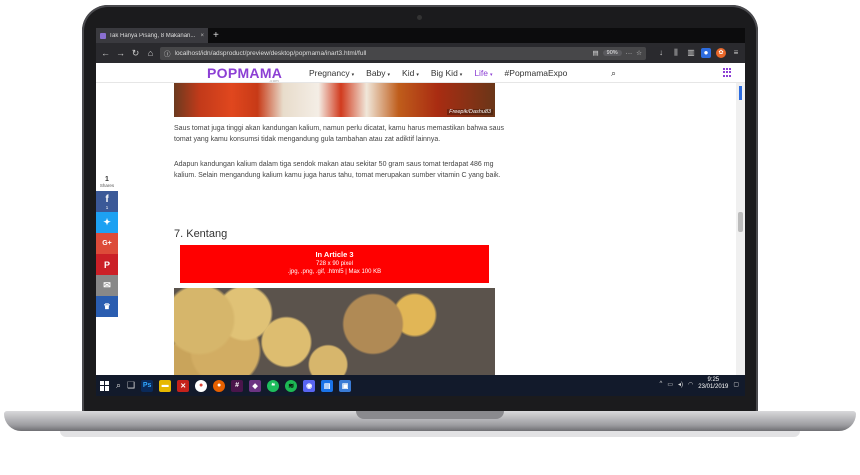 The image size is (860, 475). Describe the element at coordinates (676, 53) in the screenshot. I see `library-icon: ⫼` at that location.